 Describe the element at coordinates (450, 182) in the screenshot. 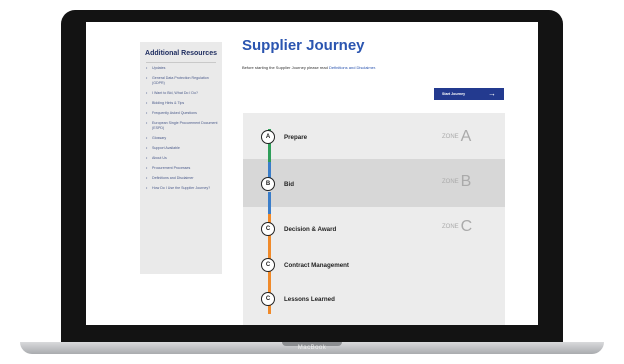

I see `zone-b-word: ZONE` at that location.